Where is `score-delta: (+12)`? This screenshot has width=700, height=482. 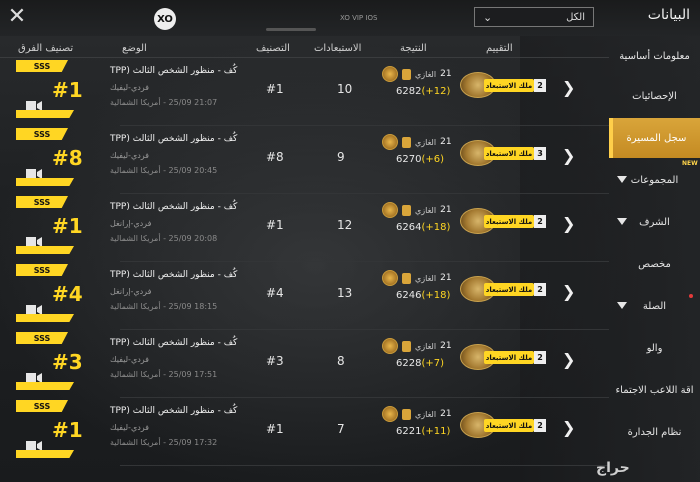
score-delta: (+12) is located at coordinates (436, 91).